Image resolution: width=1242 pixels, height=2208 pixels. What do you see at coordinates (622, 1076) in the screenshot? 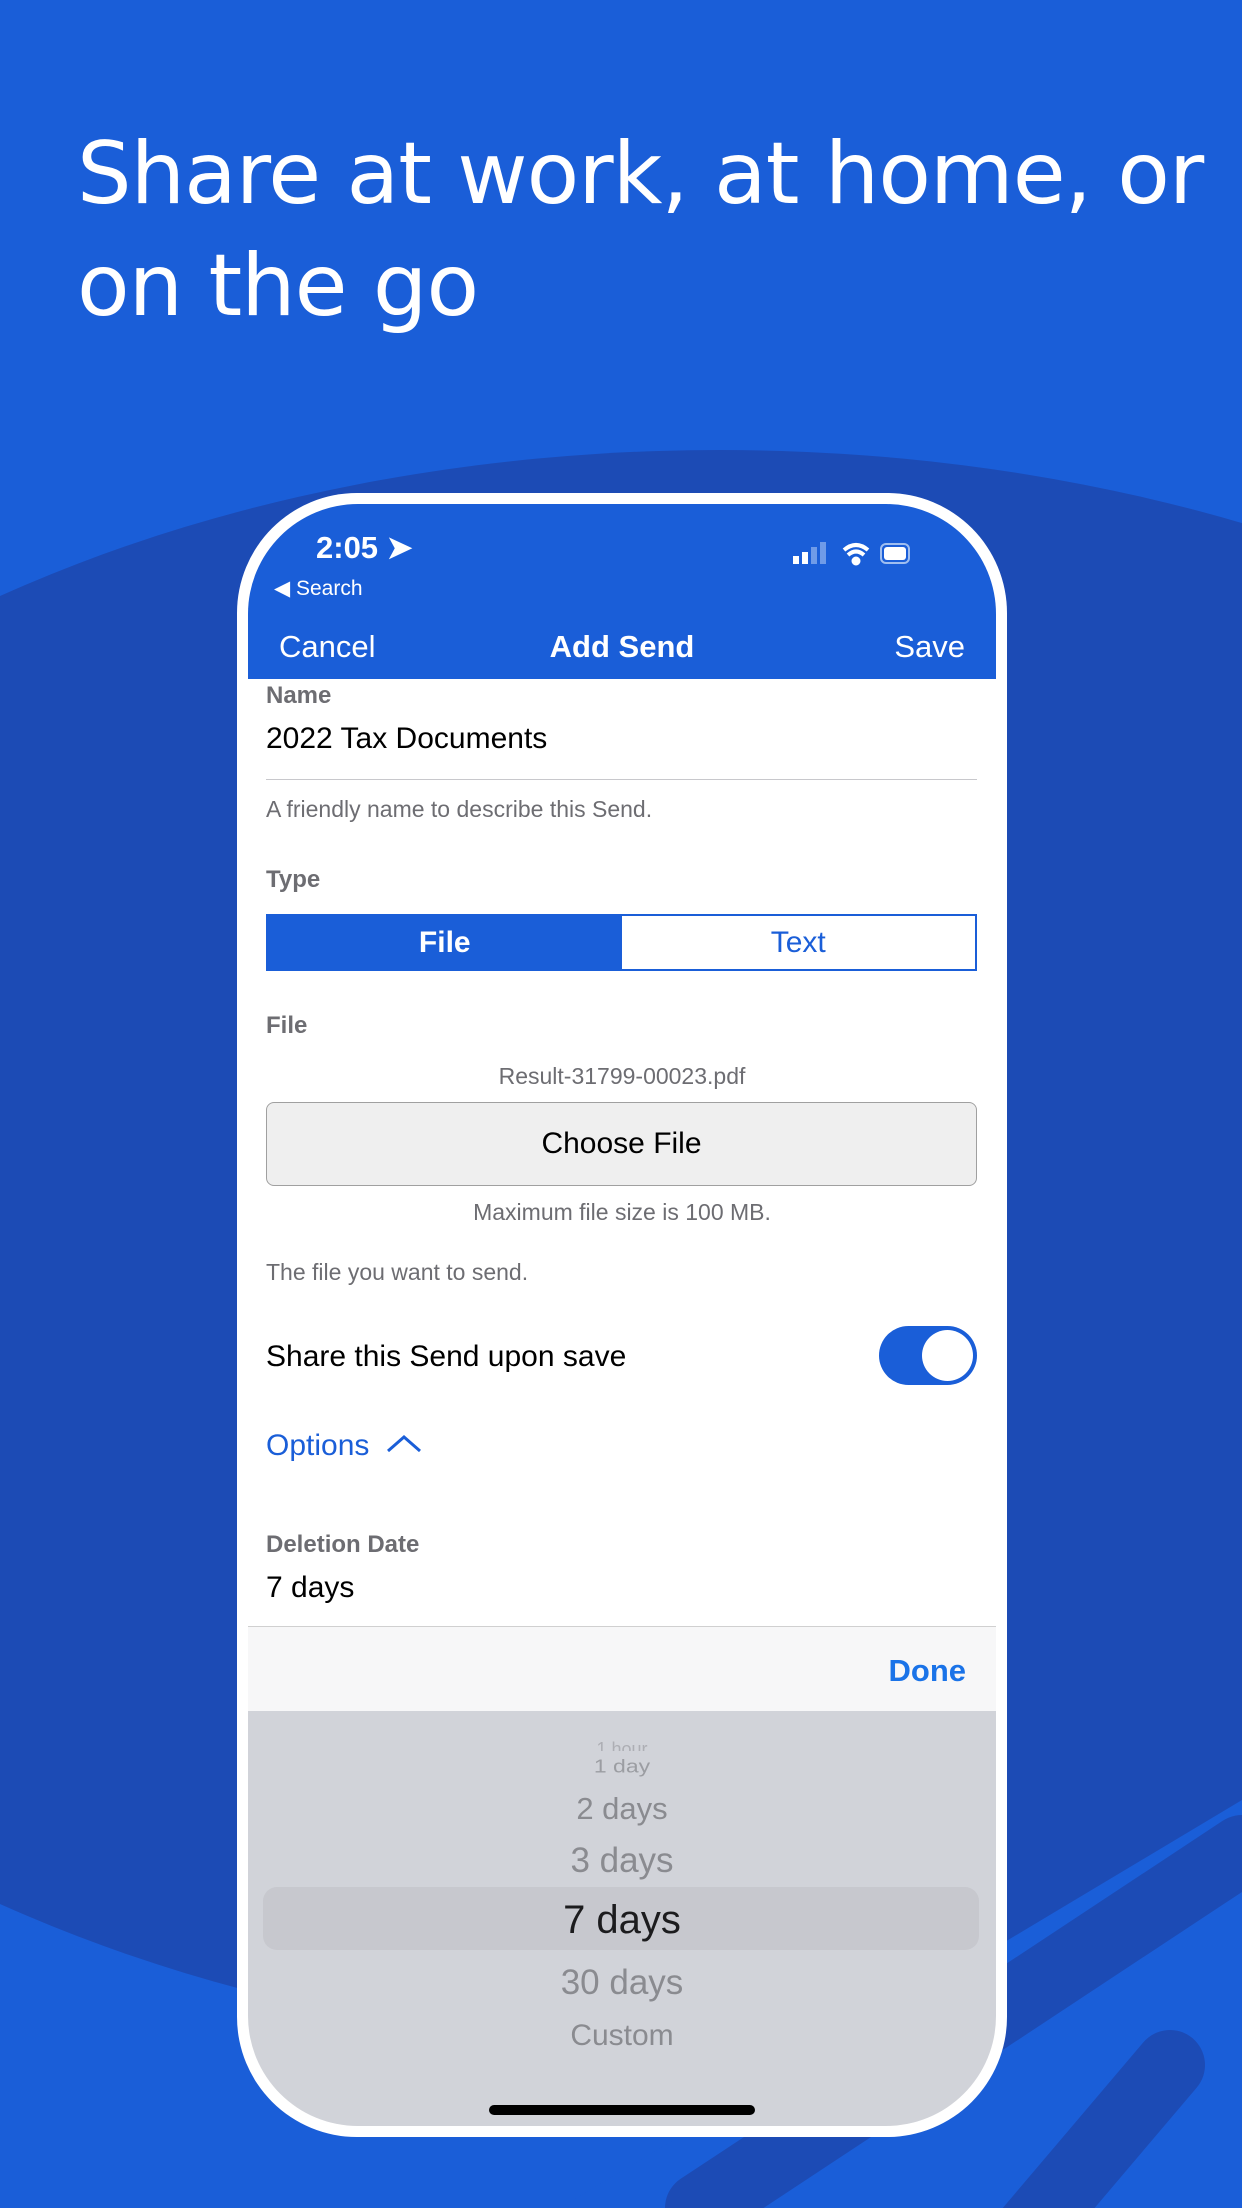
I see `selected-file-name: Result-31799-00023.pdf` at bounding box center [622, 1076].